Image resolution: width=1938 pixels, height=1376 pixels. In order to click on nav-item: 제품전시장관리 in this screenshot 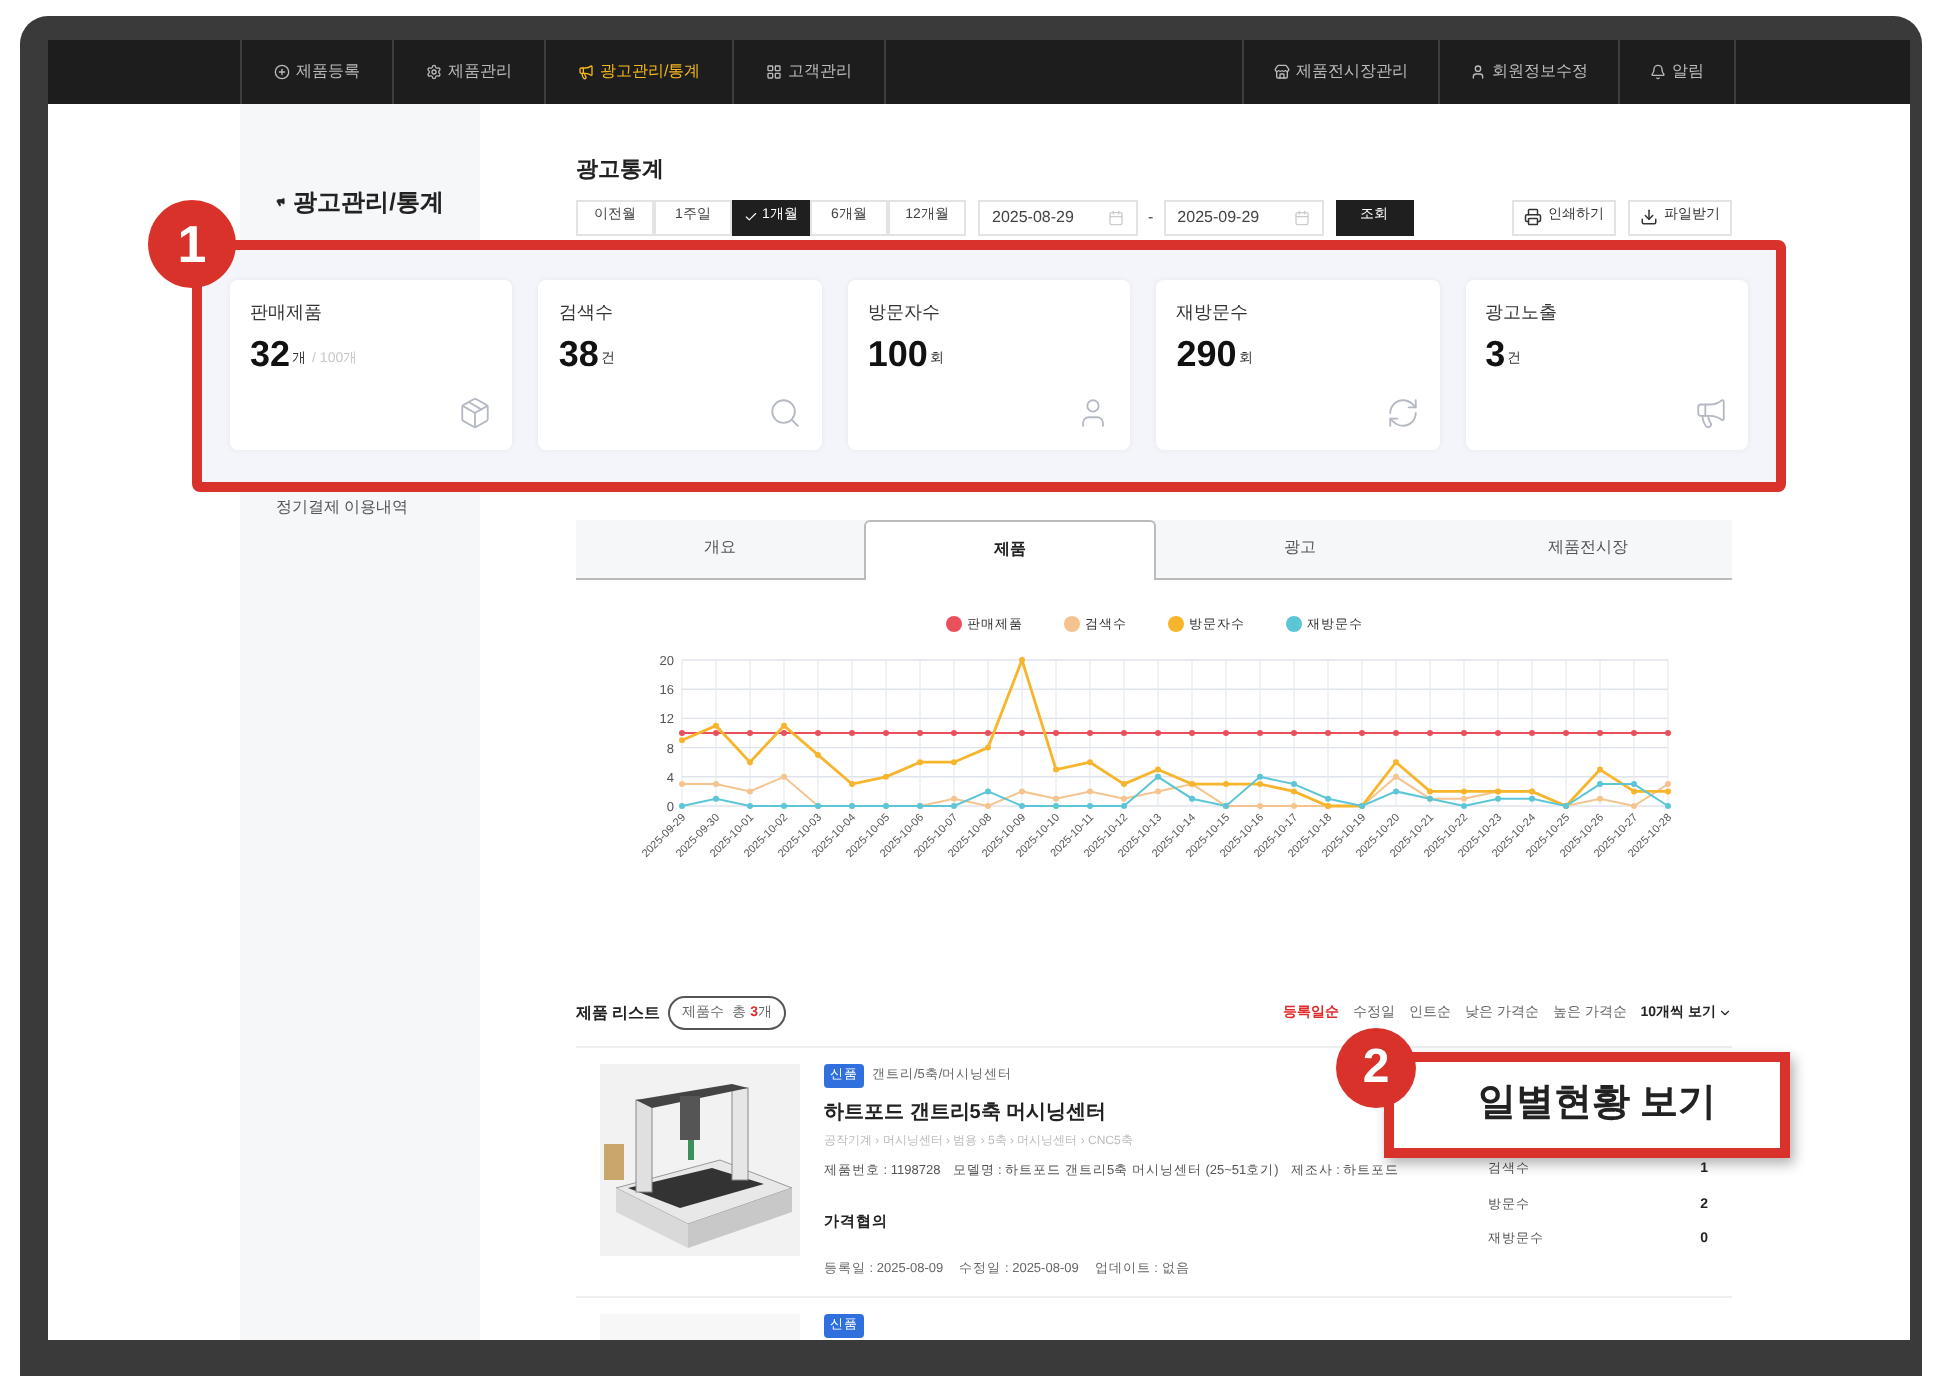, I will do `click(1340, 72)`.